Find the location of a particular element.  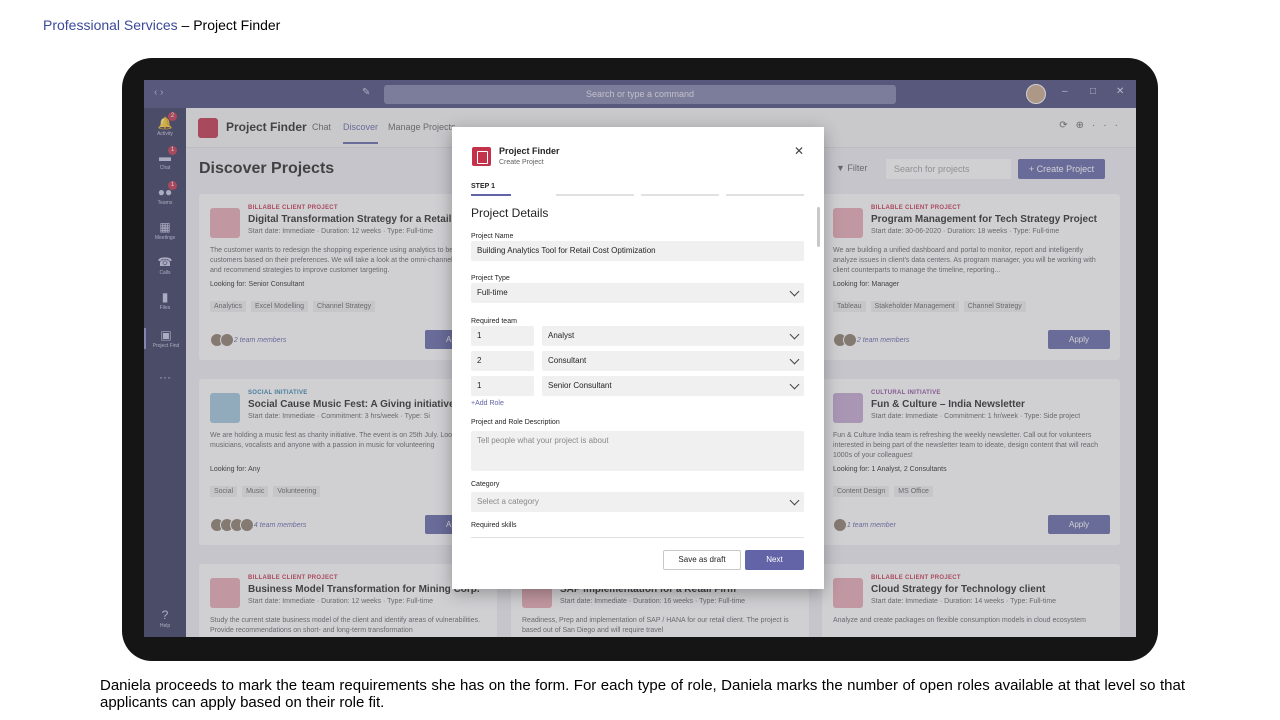

role-value: Consultant is located at coordinates (567, 360).